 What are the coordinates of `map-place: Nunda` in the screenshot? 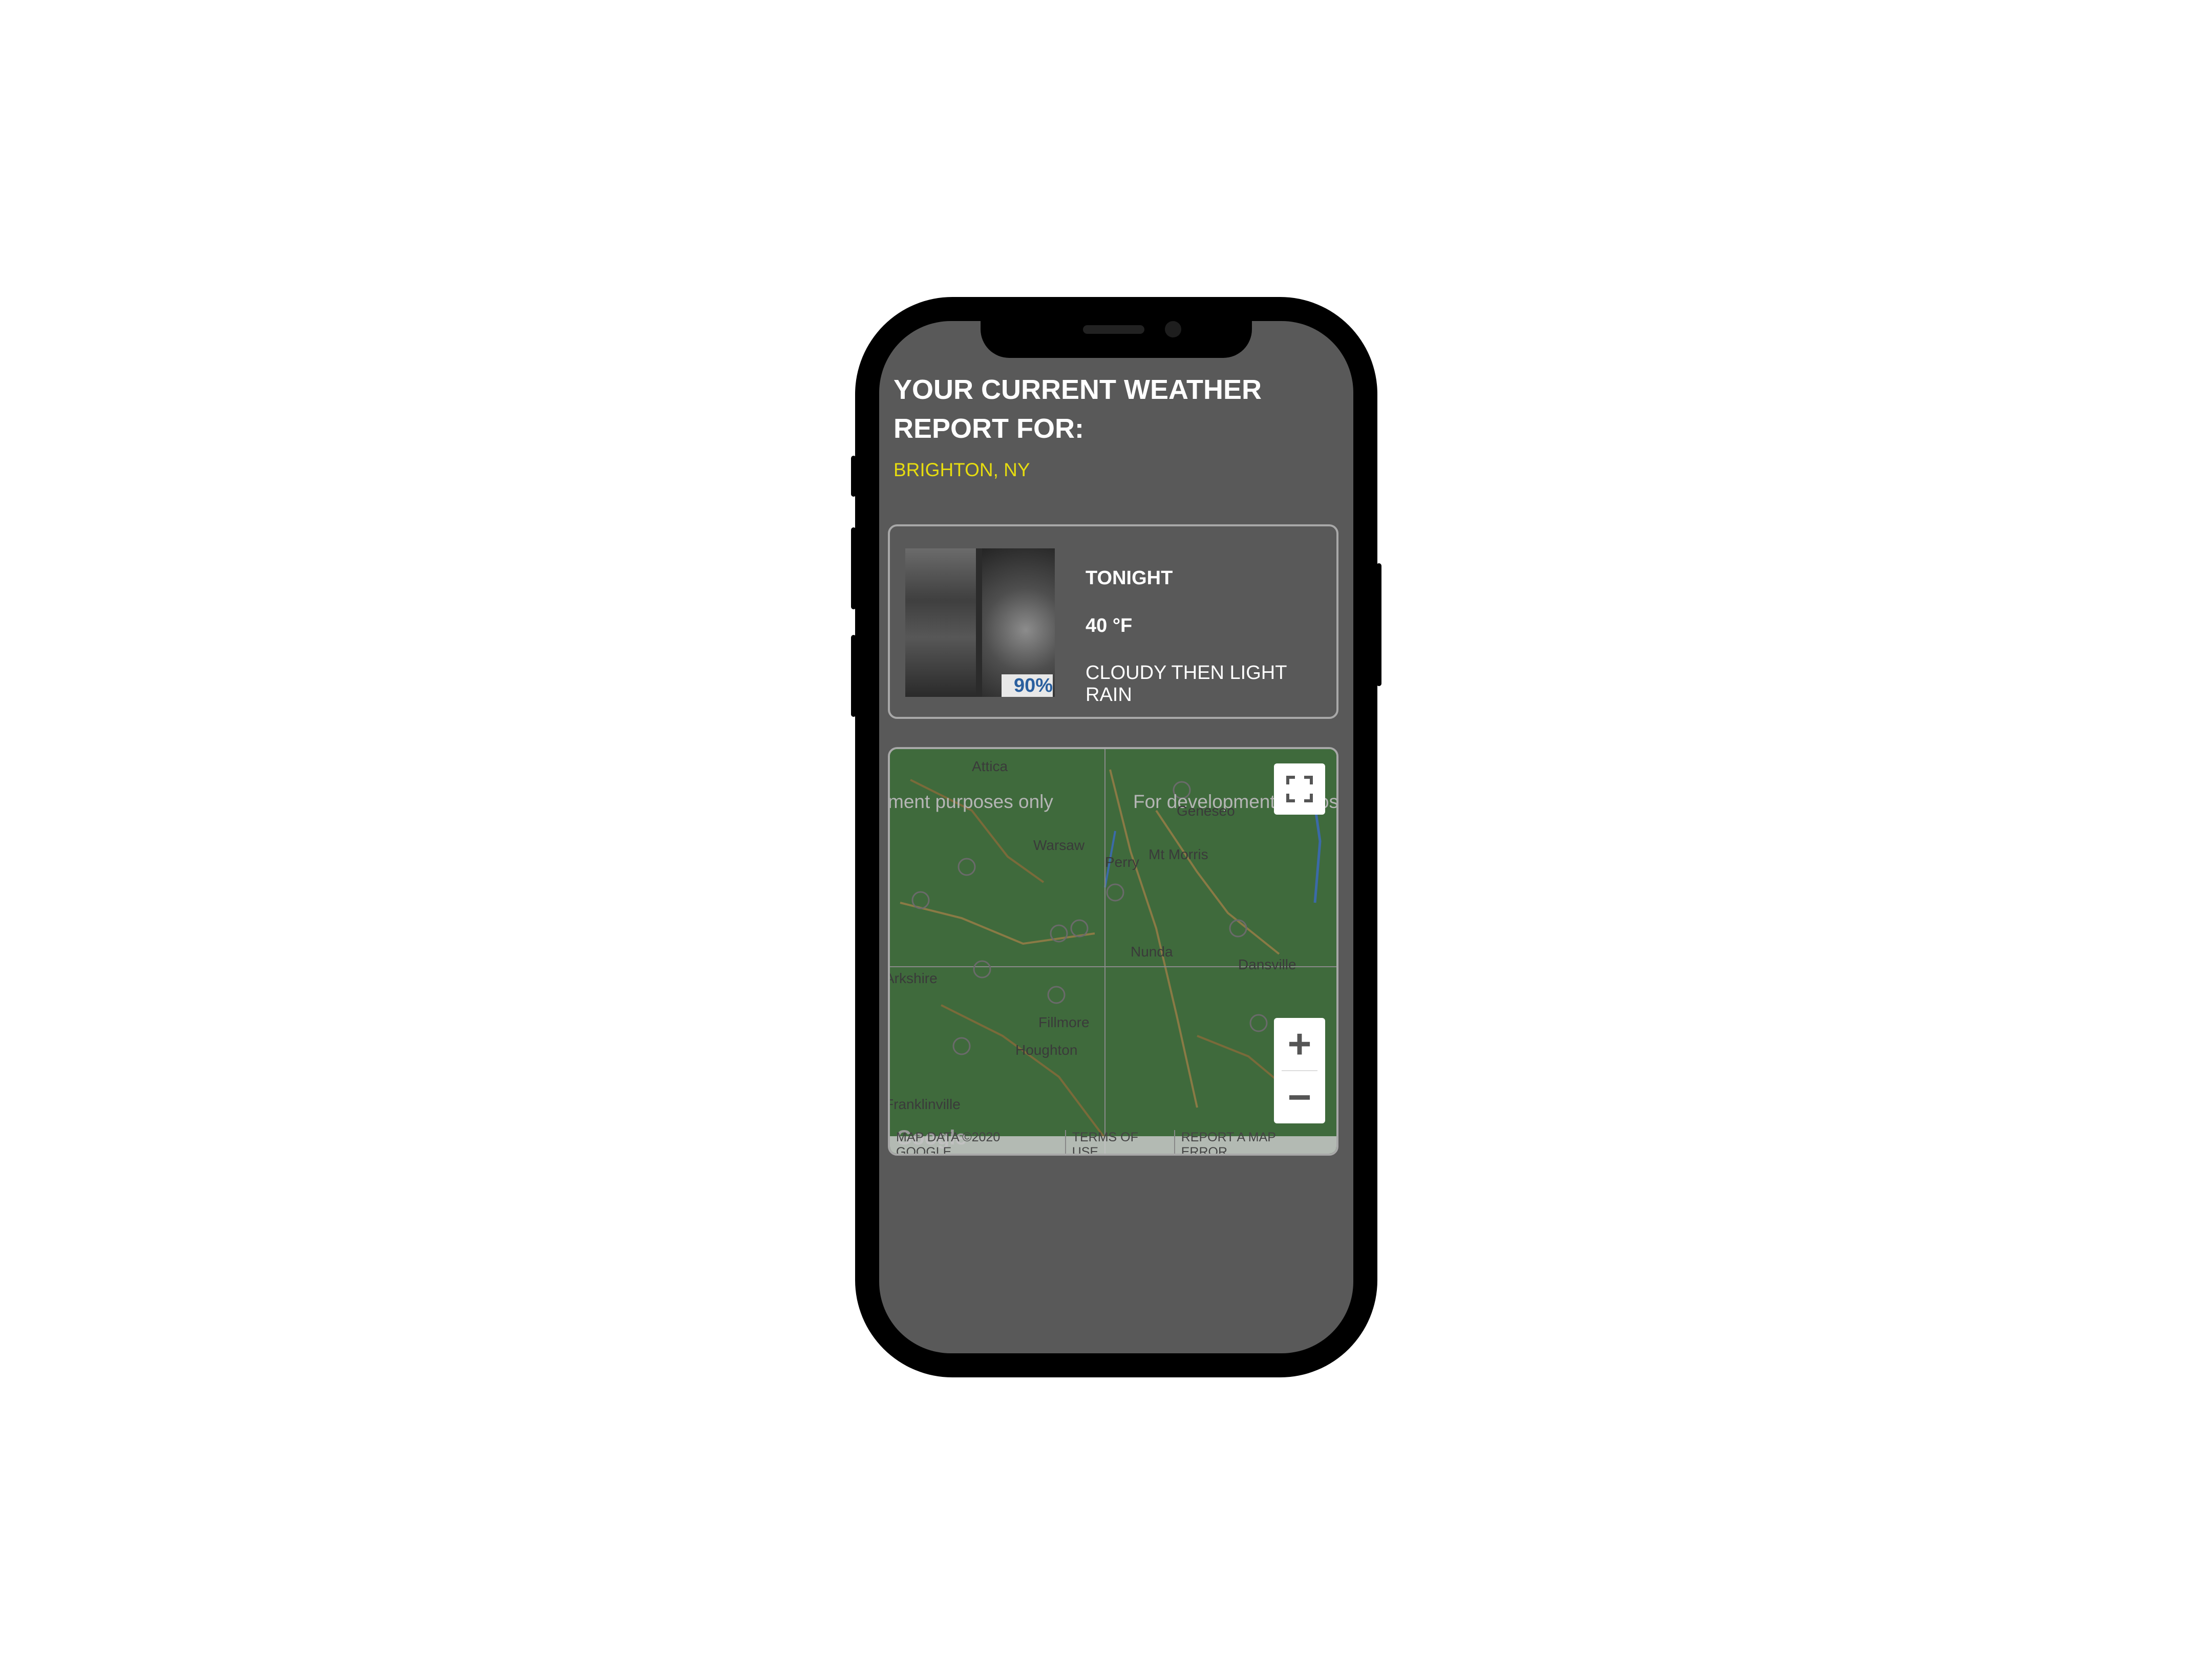 It's located at (1152, 952).